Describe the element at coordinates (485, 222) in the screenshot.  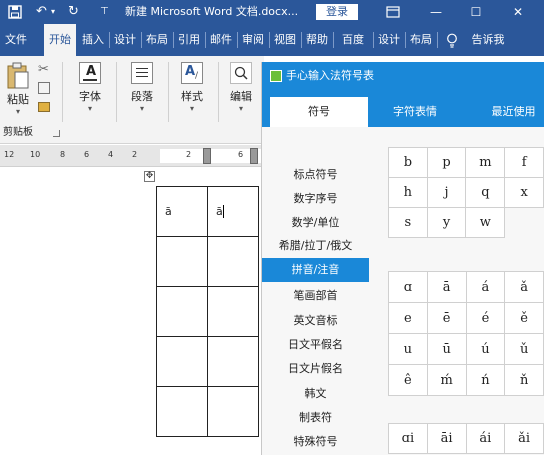
I see `symbol-cell: w` at that location.